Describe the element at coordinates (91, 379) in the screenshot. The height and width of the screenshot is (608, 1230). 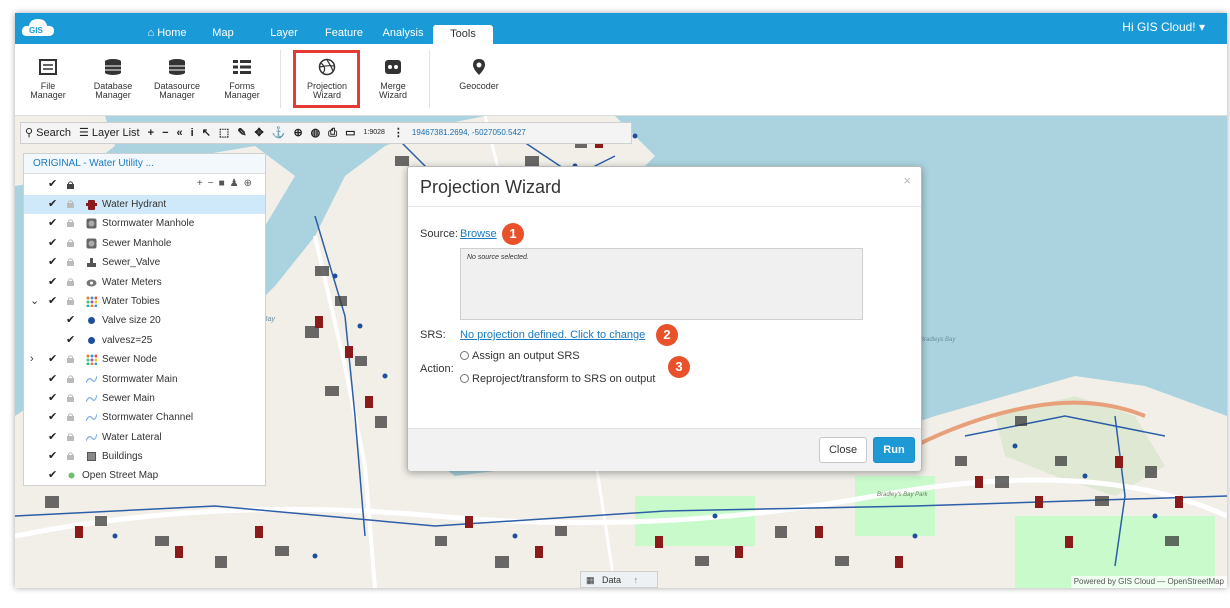
I see `line-icon` at that location.